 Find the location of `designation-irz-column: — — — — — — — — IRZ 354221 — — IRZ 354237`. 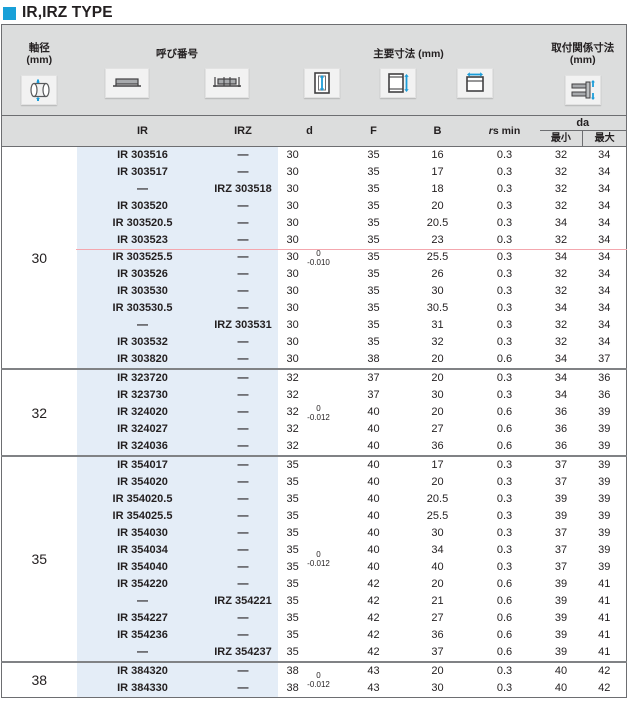

designation-irz-column: — — — — — — — — IRZ 354221 — — IRZ 354237 is located at coordinates (243, 559).